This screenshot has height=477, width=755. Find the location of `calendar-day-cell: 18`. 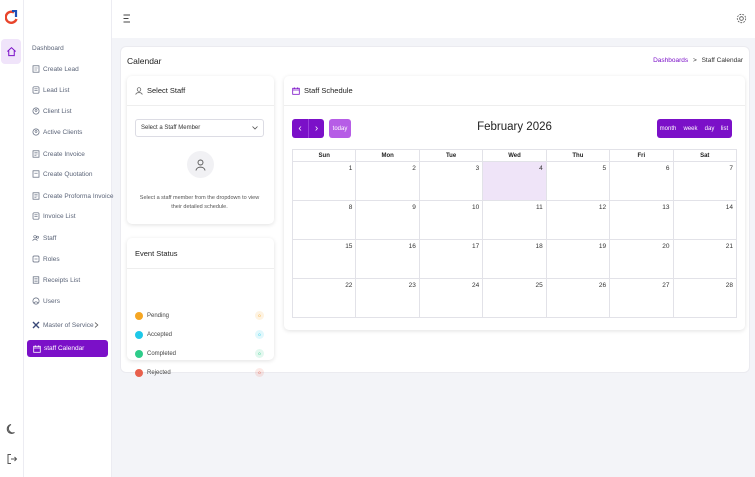

calendar-day-cell: 18 is located at coordinates (514, 259).